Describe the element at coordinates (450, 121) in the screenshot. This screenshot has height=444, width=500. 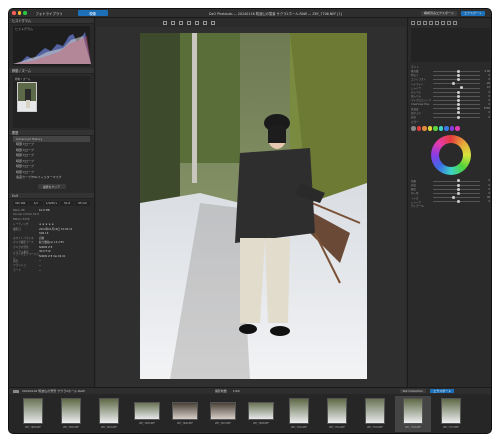
I see `color-section-header: カラー` at that location.